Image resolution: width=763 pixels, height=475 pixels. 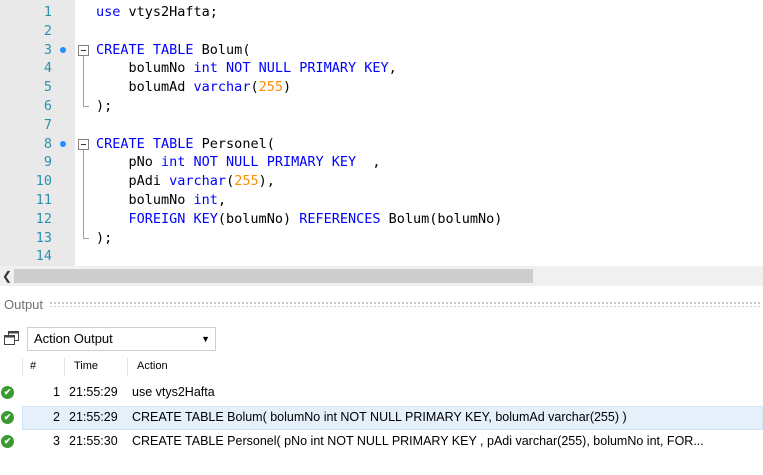 I want to click on code-line: 3 CREATE TABLE Bolum(, so click(x=381, y=50).